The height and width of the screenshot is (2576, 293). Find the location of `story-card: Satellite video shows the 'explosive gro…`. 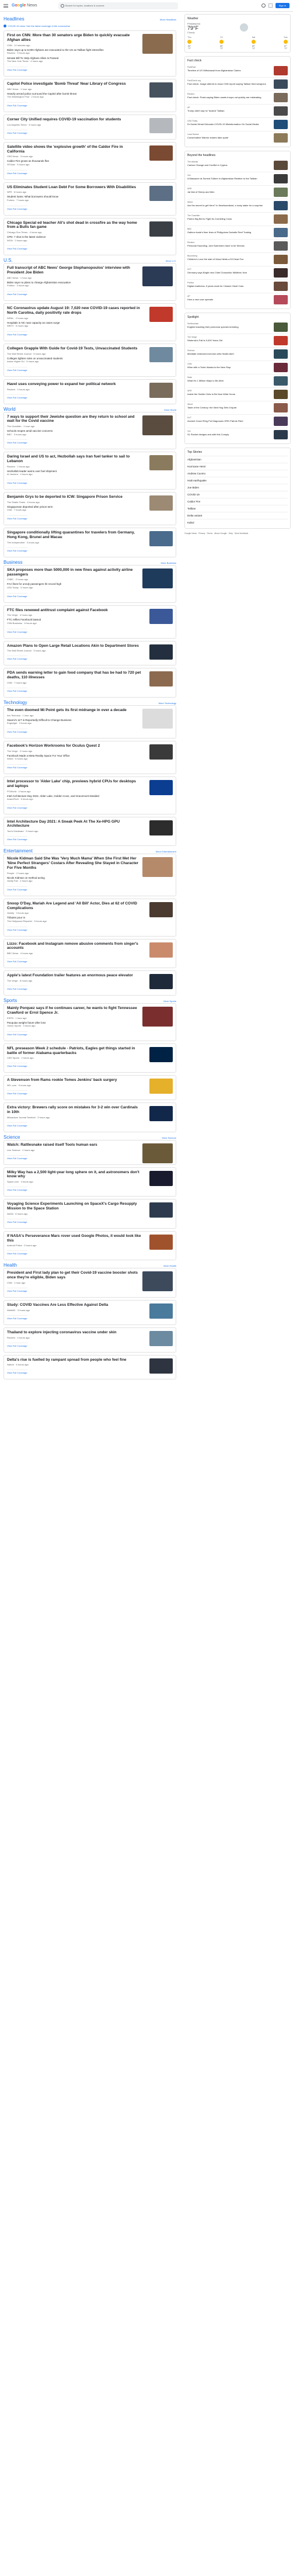

story-card: Satellite video shows the 'explosive gro… is located at coordinates (90, 161).